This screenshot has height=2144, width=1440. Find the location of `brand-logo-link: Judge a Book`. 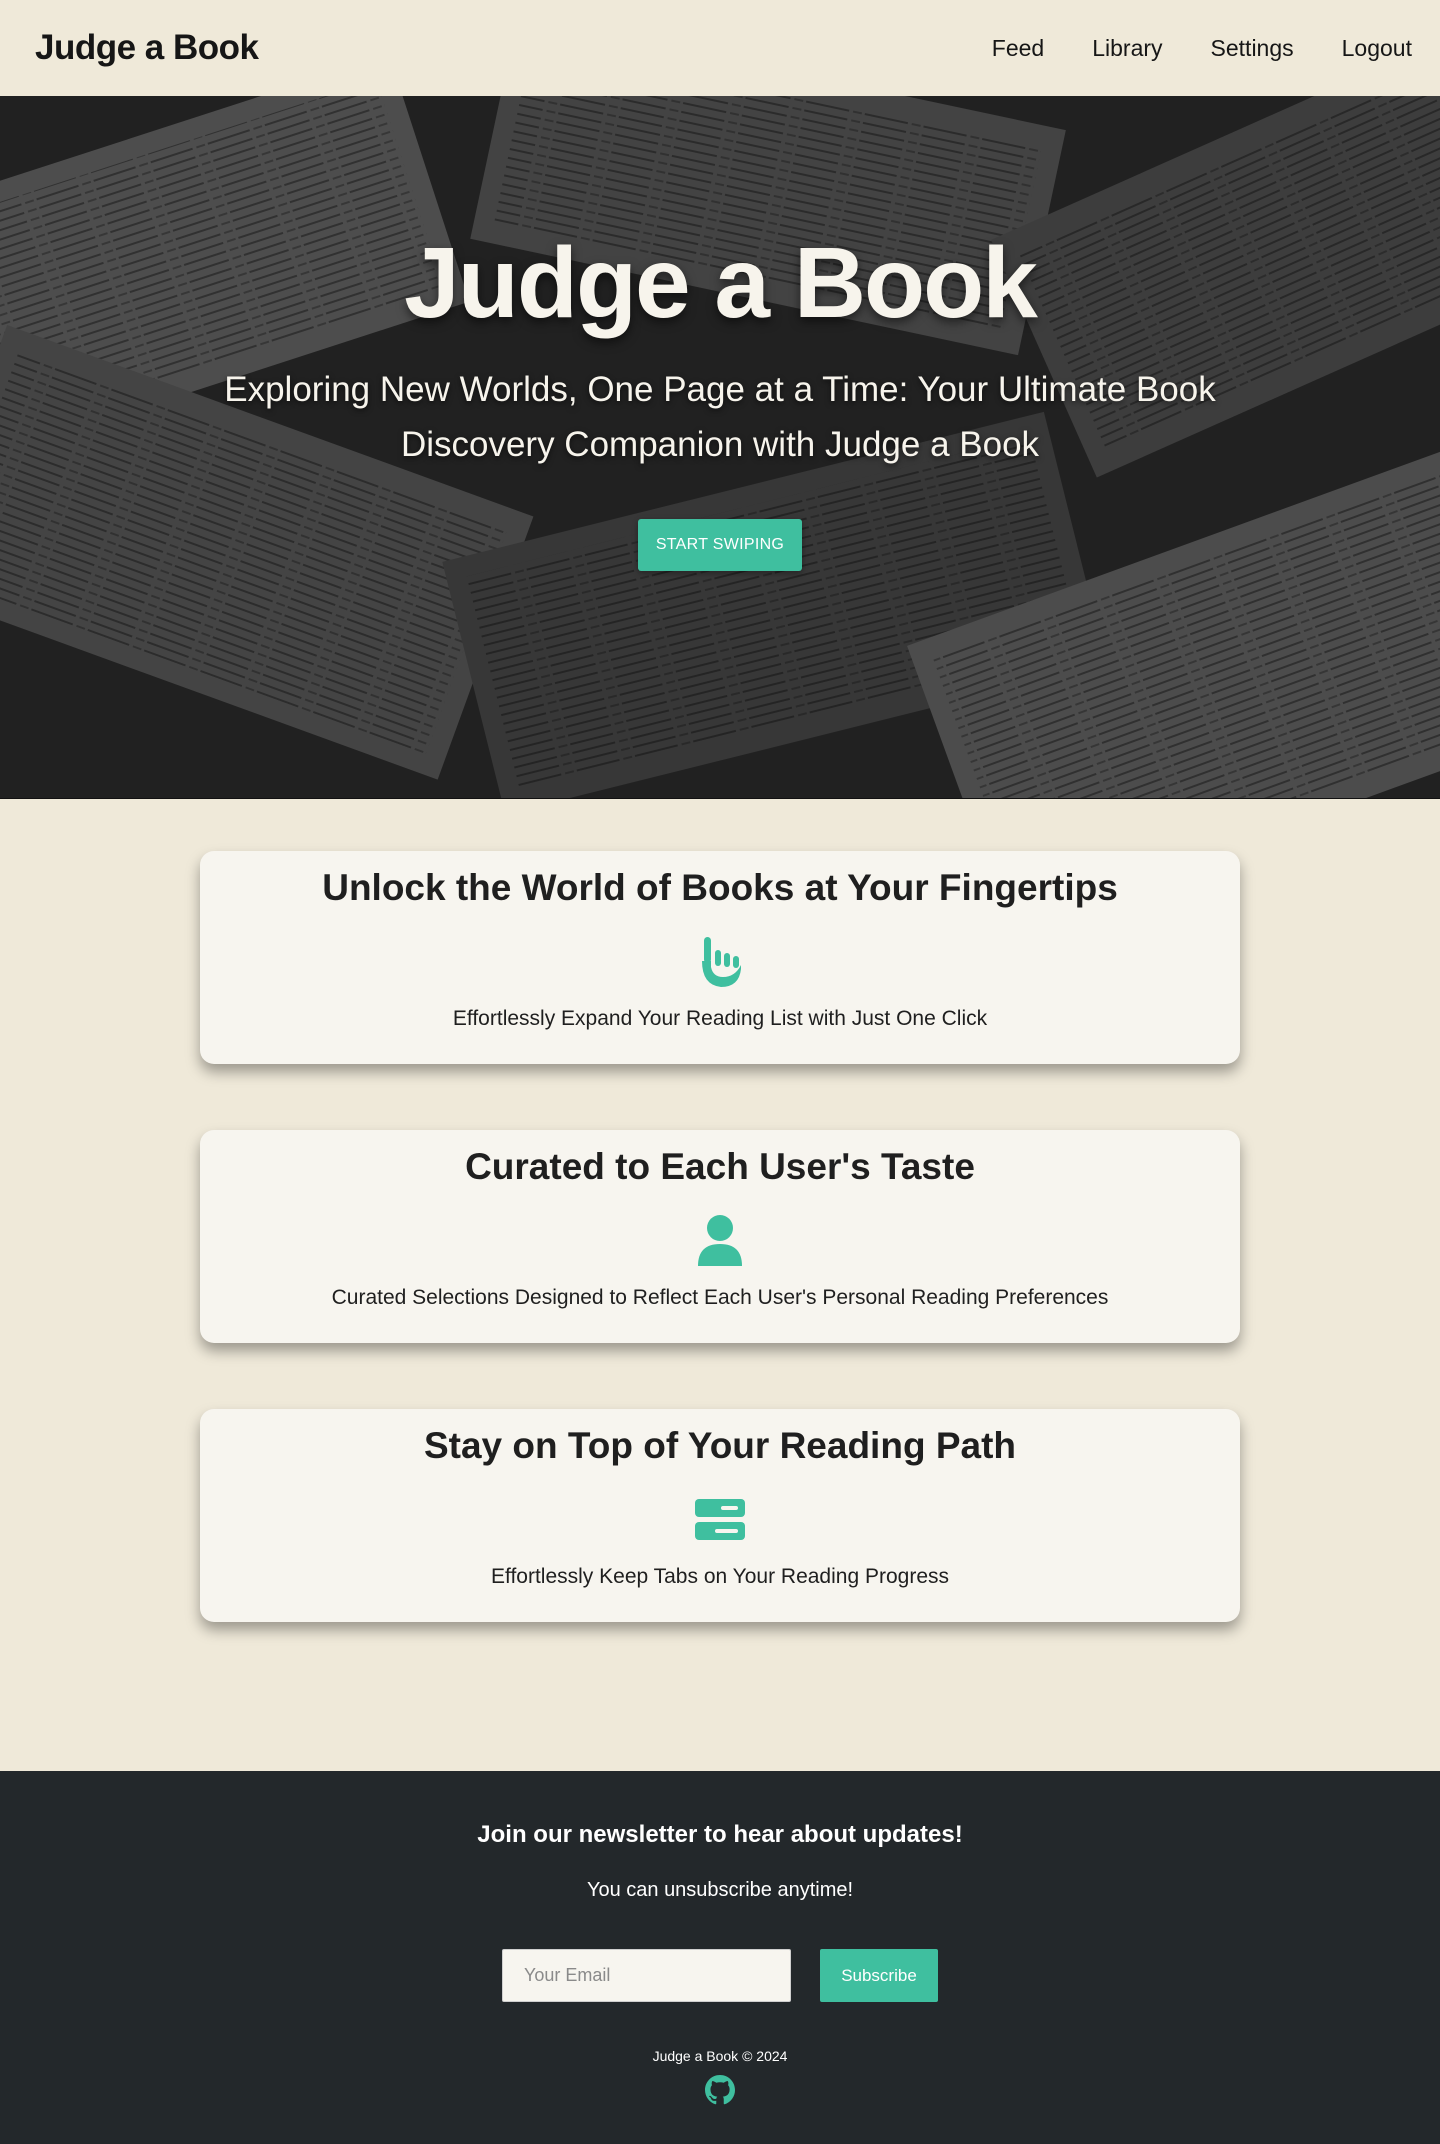

brand-logo-link: Judge a Book is located at coordinates (147, 48).